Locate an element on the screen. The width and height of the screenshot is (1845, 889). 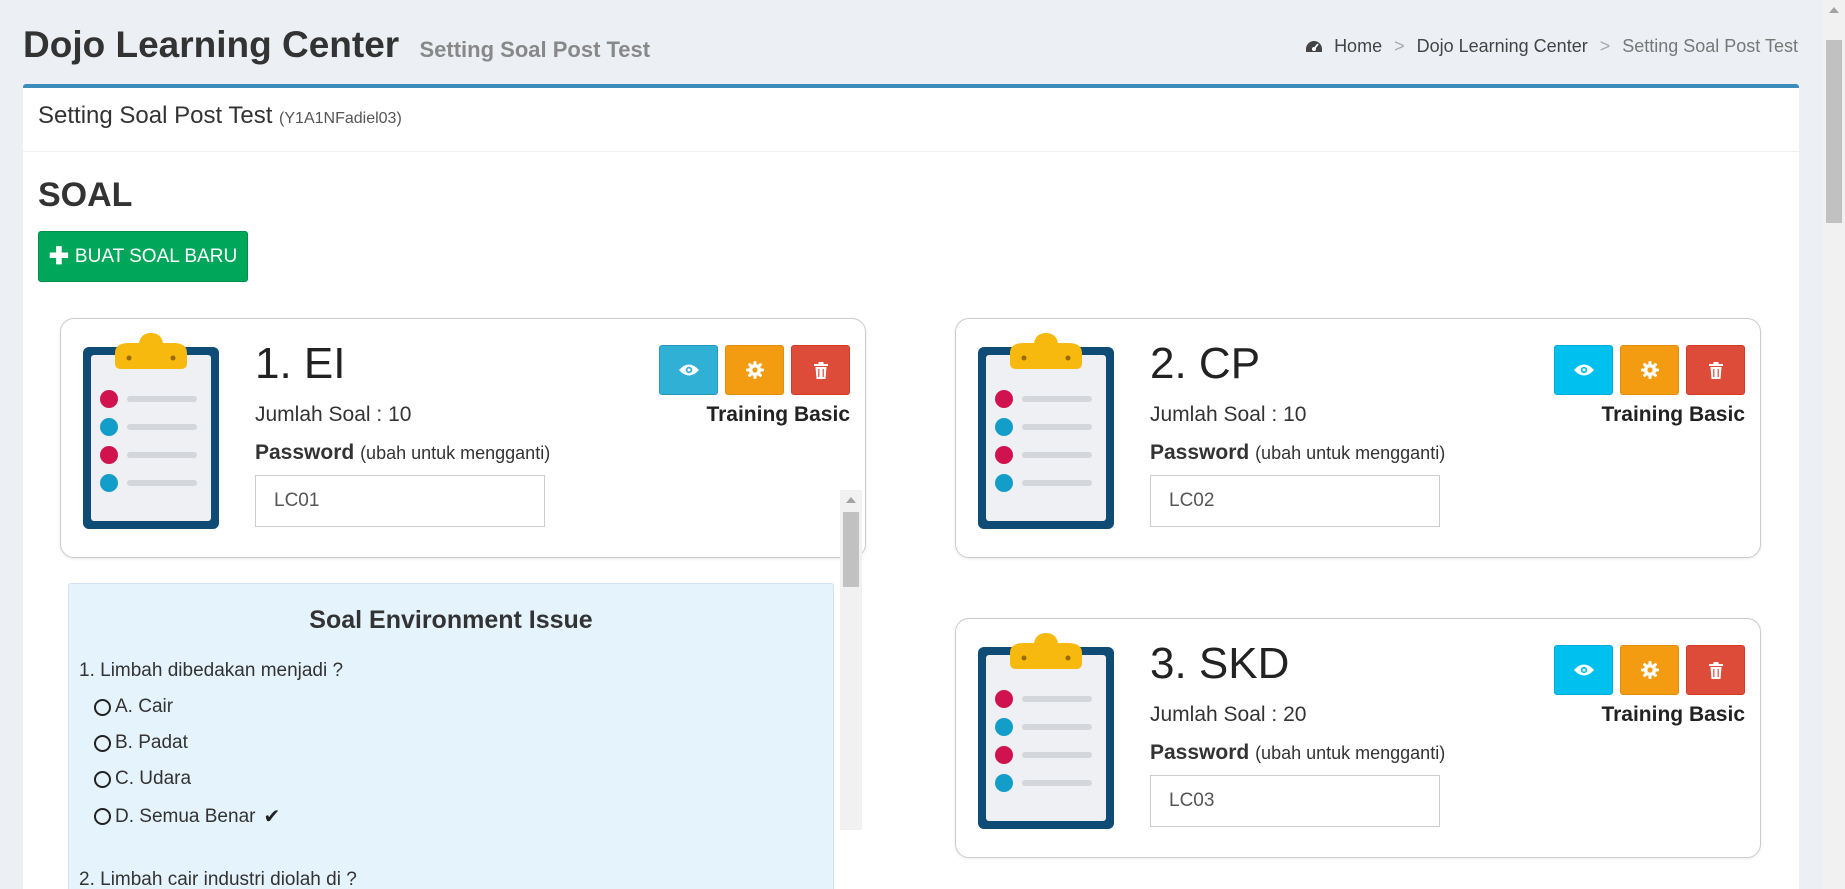
answer-option: C. Udara is located at coordinates (142, 779).